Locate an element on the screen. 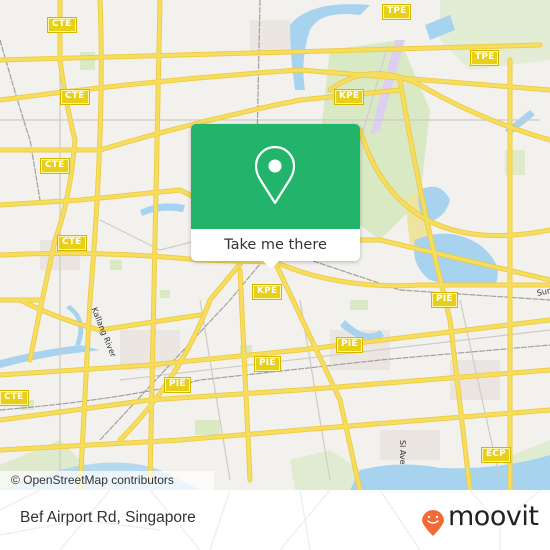  moovit-smiley-pin-icon is located at coordinates (433, 523).